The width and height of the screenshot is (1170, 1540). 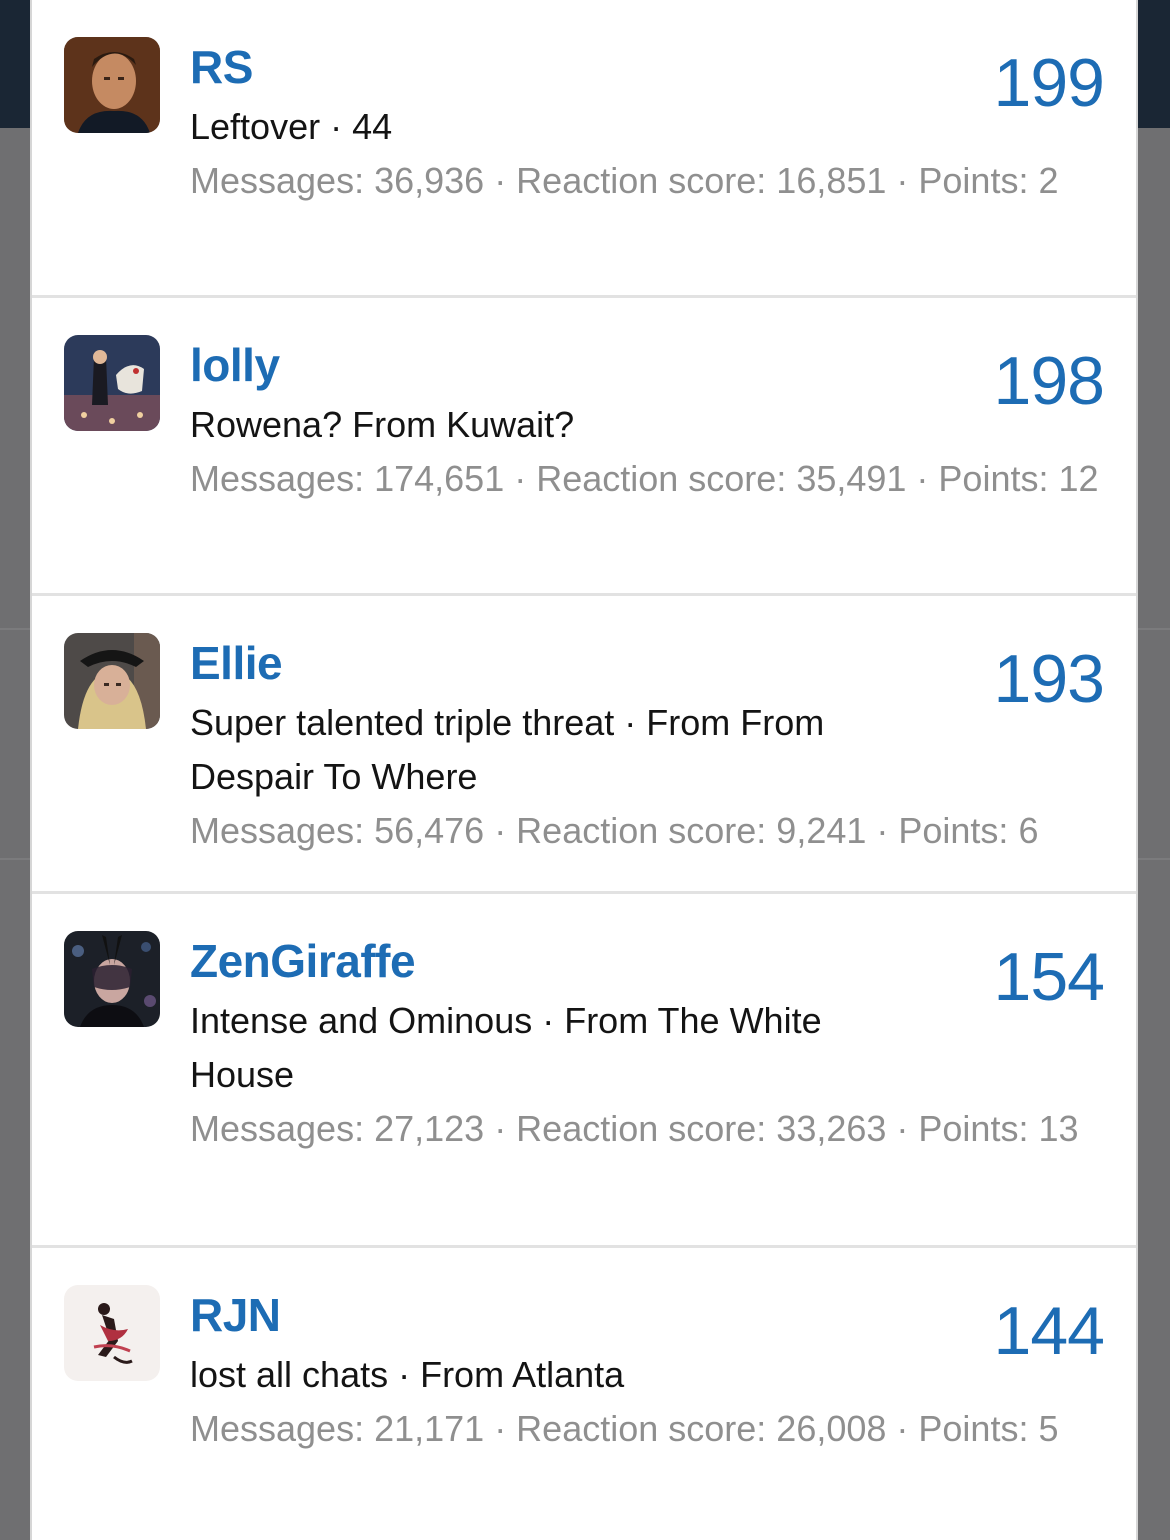 What do you see at coordinates (1049, 977) in the screenshot?
I see `score-value: 154` at bounding box center [1049, 977].